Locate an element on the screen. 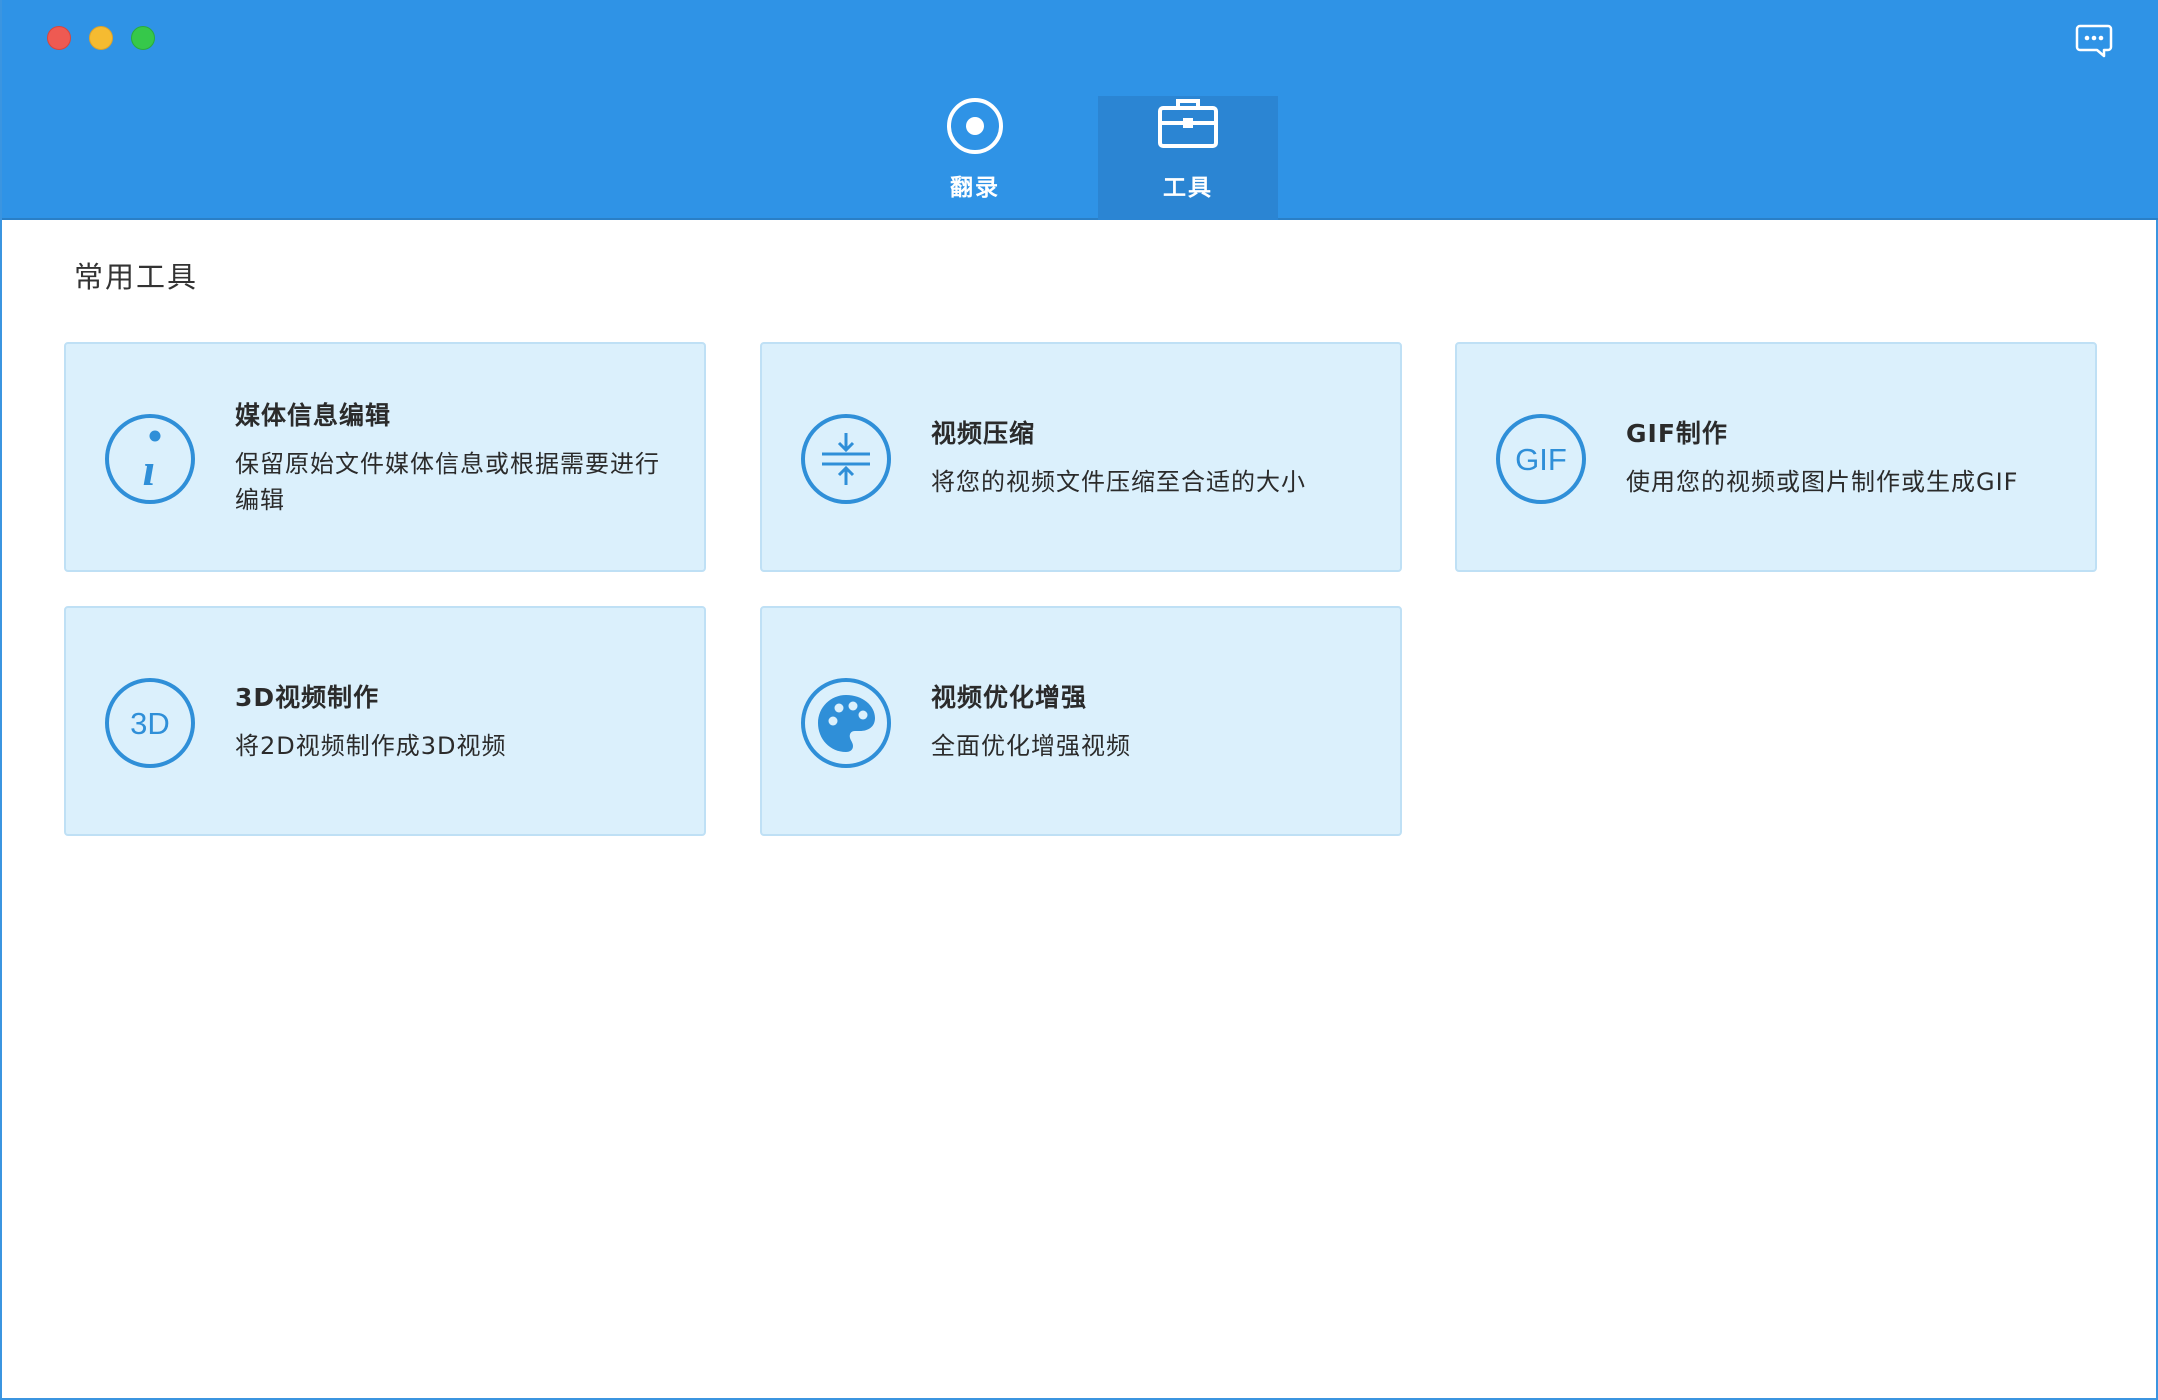 Image resolution: width=2158 pixels, height=1400 pixels. tab-record: 翻录 is located at coordinates (975, 158).